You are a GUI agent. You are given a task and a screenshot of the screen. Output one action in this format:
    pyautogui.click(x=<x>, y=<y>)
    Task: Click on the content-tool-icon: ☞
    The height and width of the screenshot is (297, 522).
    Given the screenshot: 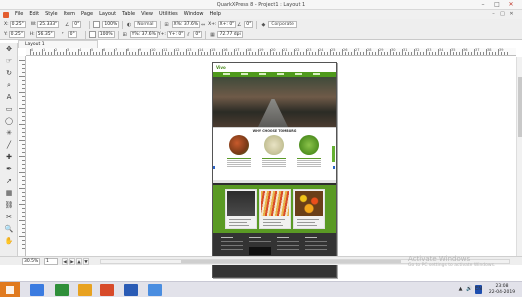 What is the action you would take?
    pyautogui.click(x=9, y=61)
    